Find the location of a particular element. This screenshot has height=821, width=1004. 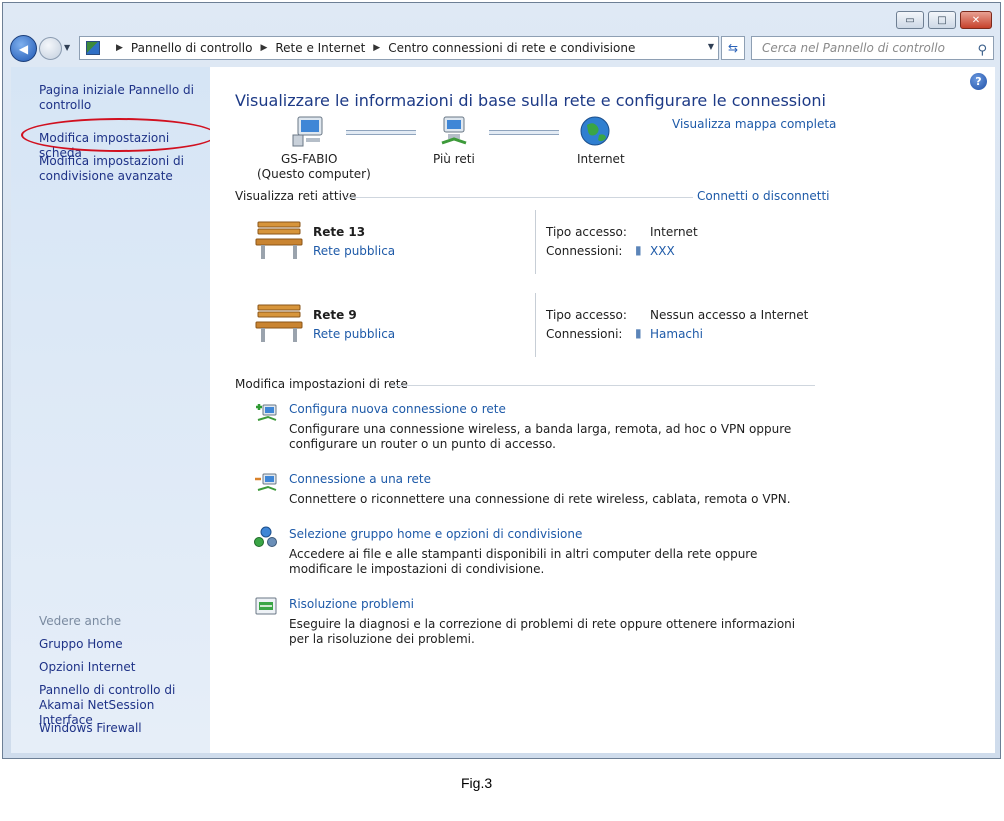

task-troubleshoot: Risoluzione problemi is located at coordinates (351, 604).